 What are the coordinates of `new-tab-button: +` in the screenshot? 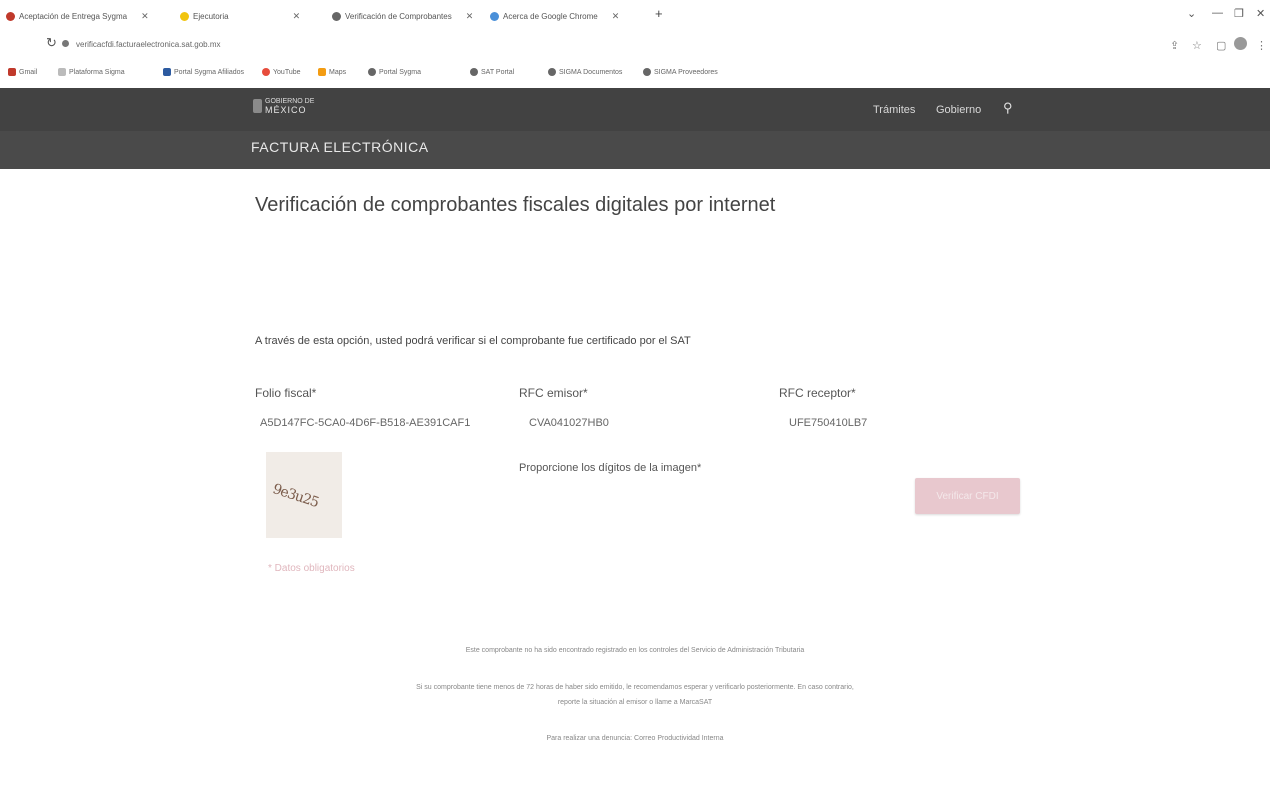 It's located at (659, 13).